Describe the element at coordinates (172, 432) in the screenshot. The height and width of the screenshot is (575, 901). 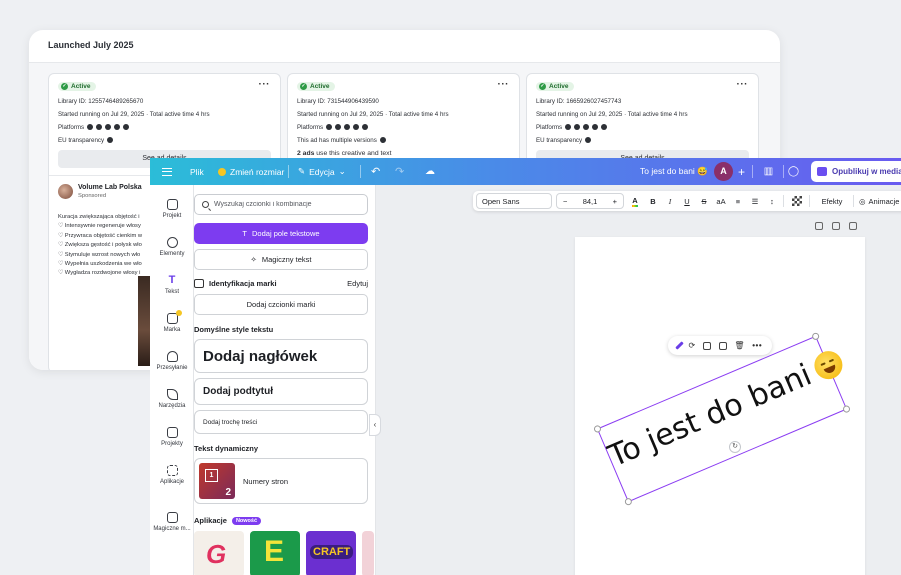
I see `folder-icon` at that location.